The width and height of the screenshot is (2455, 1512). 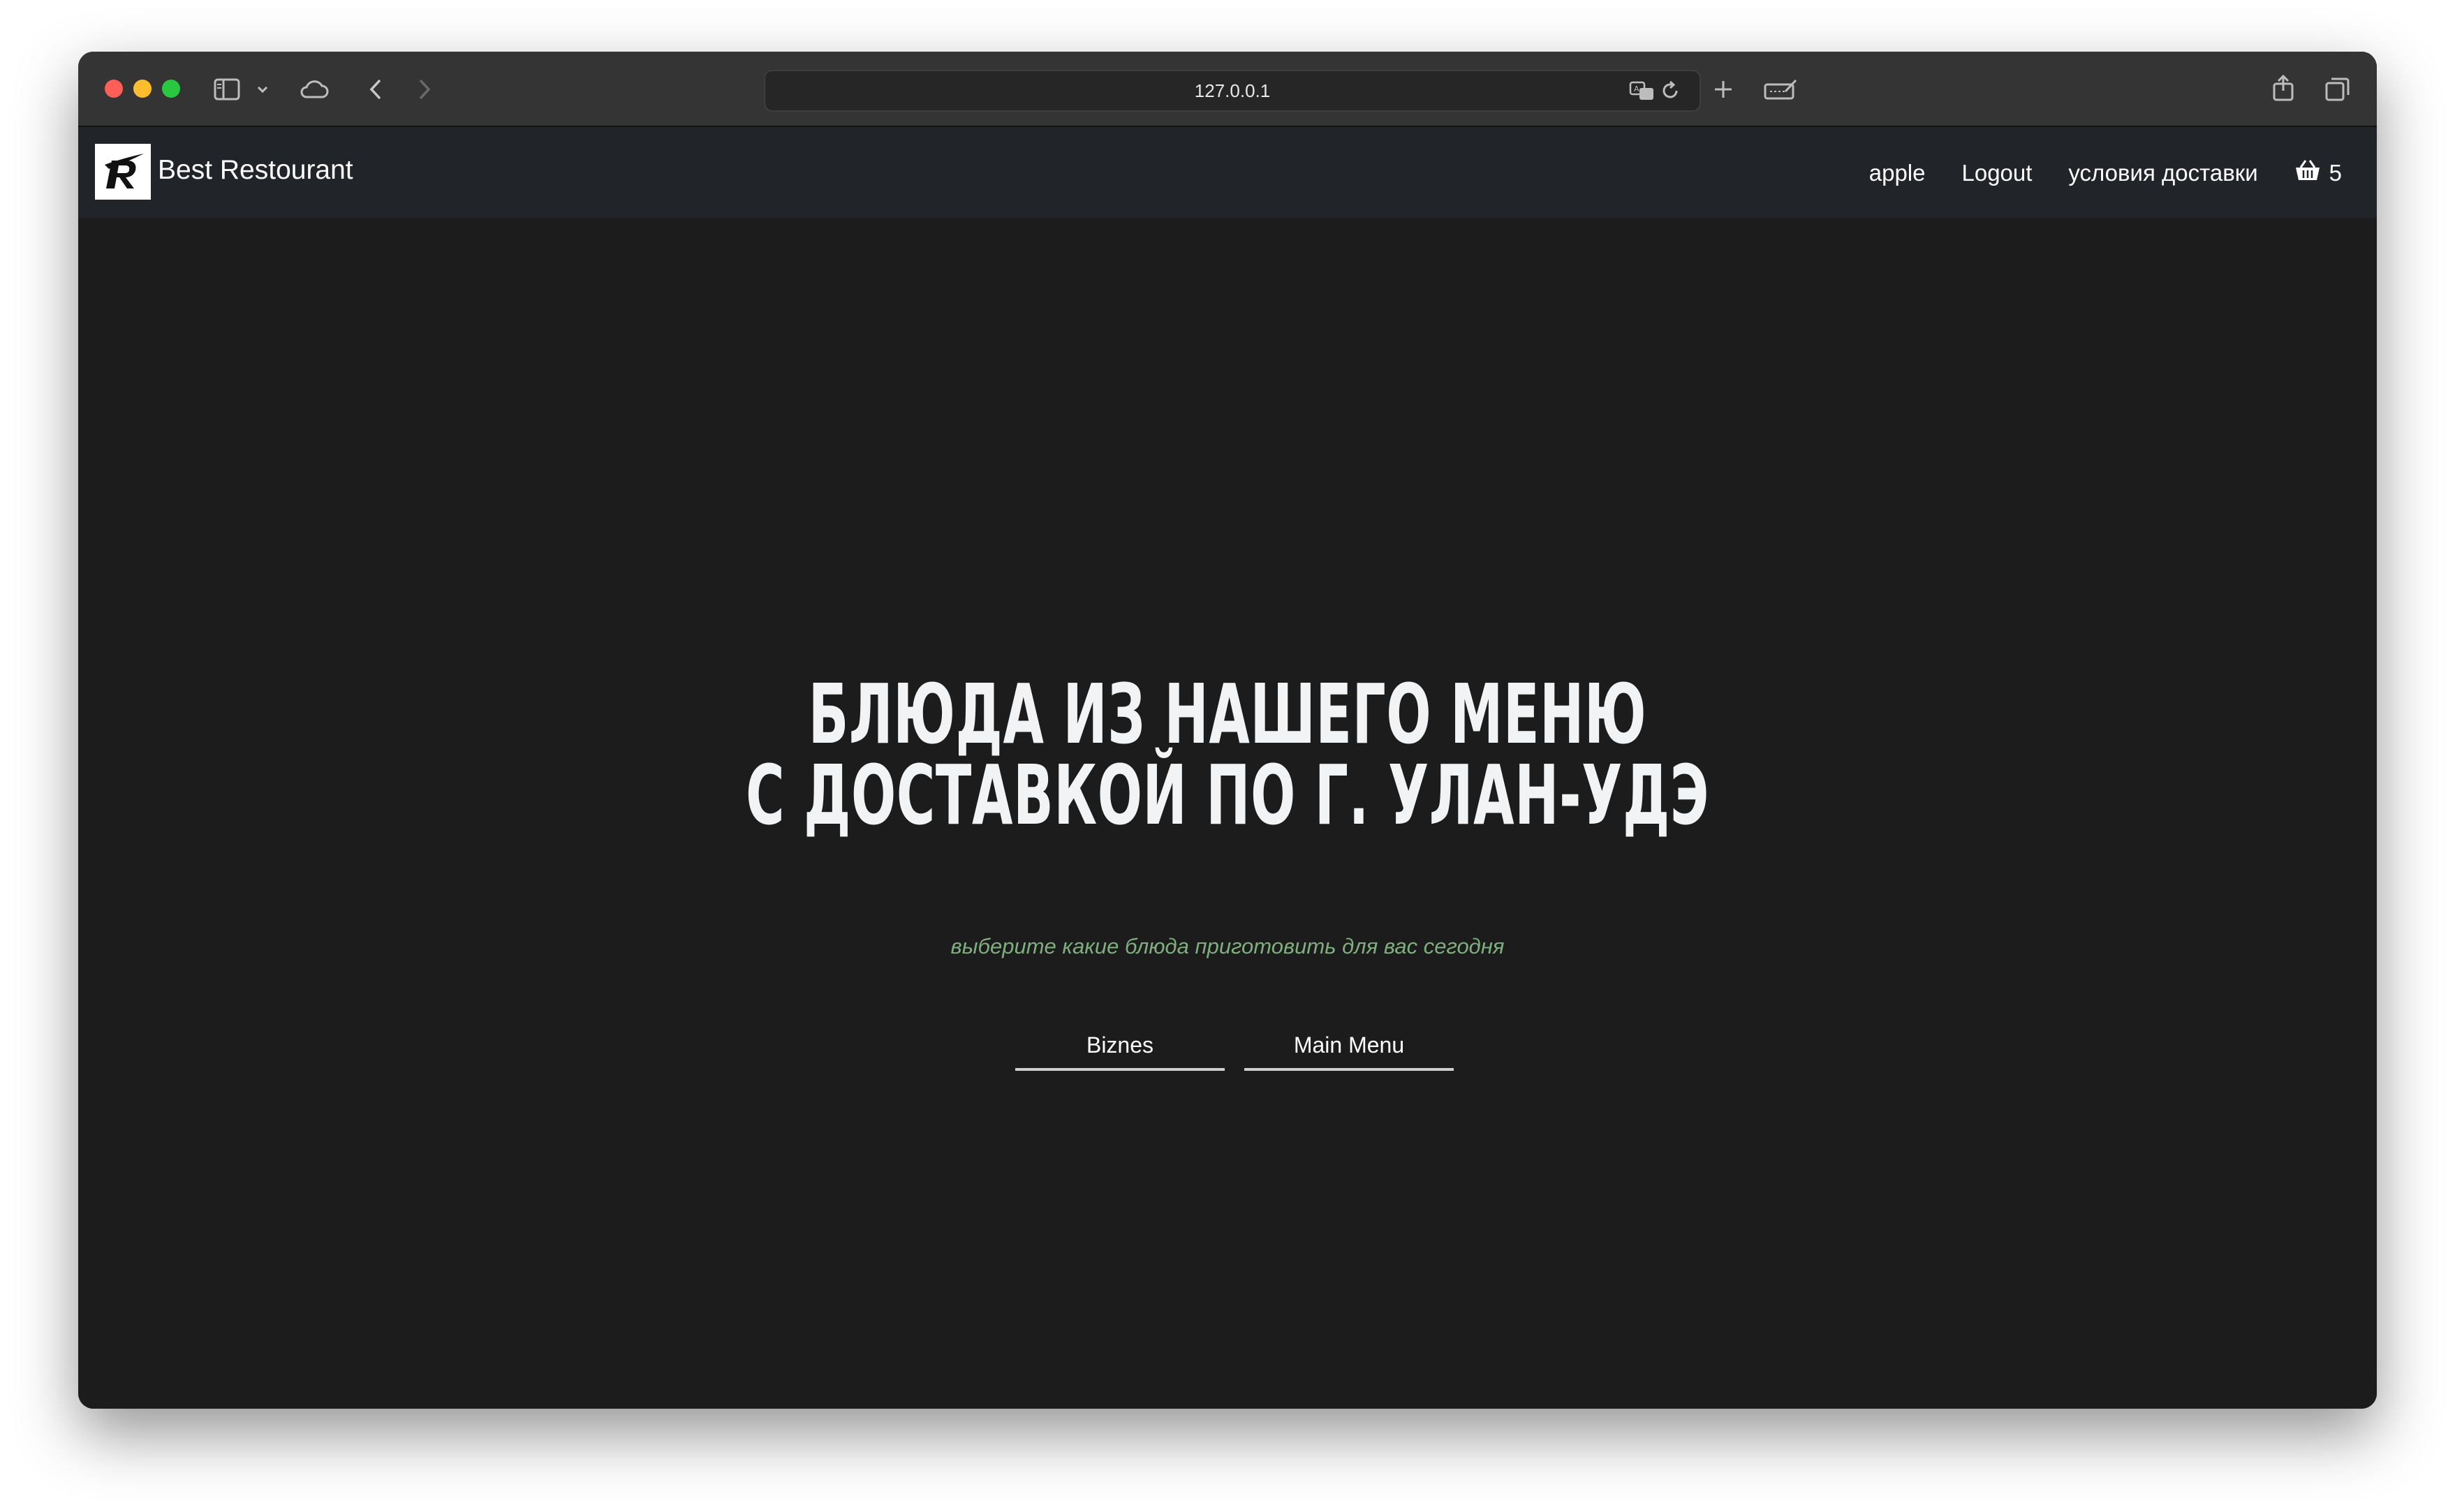 What do you see at coordinates (2308, 173) in the screenshot?
I see `basket-icon` at bounding box center [2308, 173].